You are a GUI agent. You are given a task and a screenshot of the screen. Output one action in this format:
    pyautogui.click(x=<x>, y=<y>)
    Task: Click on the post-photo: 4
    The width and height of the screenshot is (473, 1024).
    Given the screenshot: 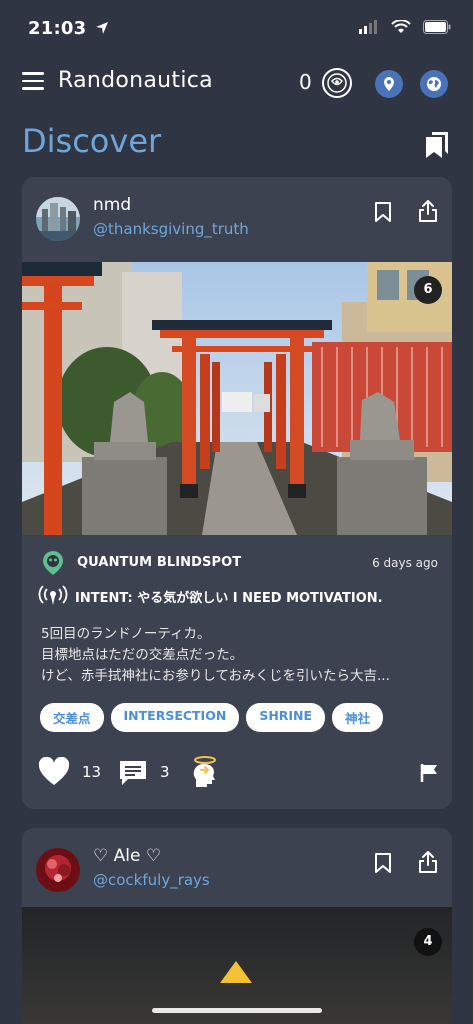 What is the action you would take?
    pyautogui.click(x=237, y=965)
    